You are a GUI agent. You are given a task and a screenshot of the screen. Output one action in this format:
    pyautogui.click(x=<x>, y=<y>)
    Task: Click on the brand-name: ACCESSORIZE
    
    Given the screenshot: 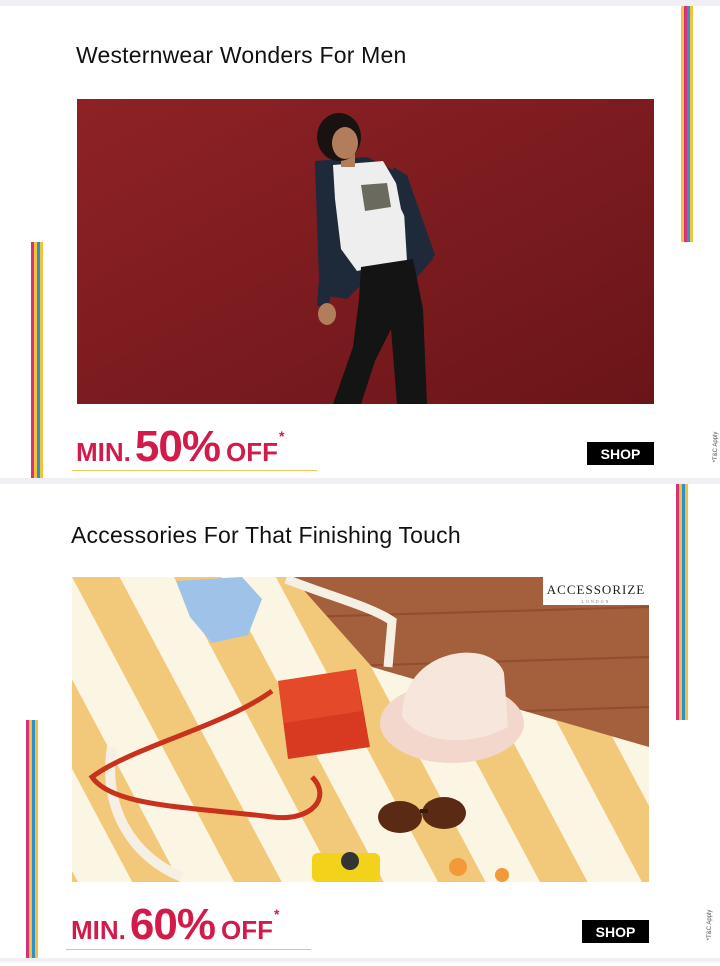 What is the action you would take?
    pyautogui.click(x=596, y=589)
    